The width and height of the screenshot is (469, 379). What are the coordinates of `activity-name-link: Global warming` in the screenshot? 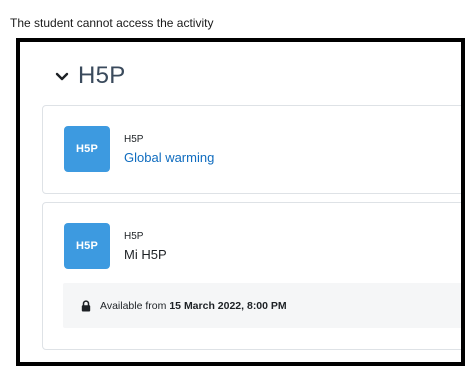 It's located at (169, 158).